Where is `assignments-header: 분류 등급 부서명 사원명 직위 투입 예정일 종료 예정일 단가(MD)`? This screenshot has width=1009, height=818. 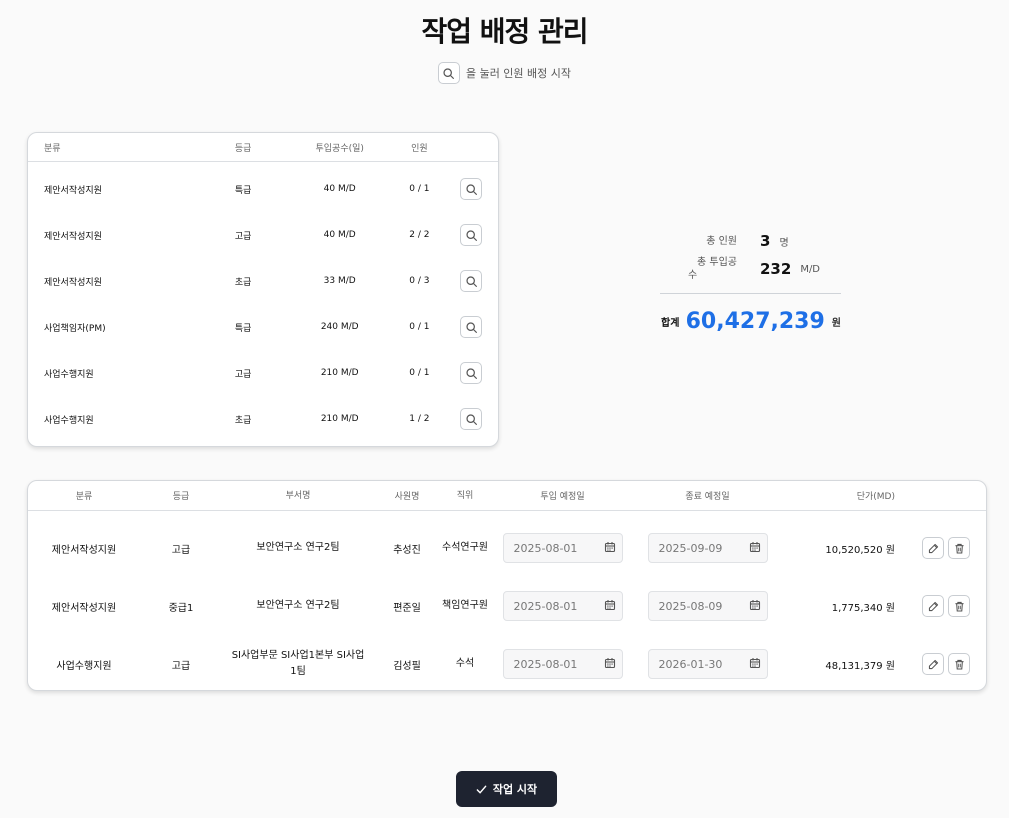 assignments-header: 분류 등급 부서명 사원명 직위 투입 예정일 종료 예정일 단가(MD) is located at coordinates (507, 496).